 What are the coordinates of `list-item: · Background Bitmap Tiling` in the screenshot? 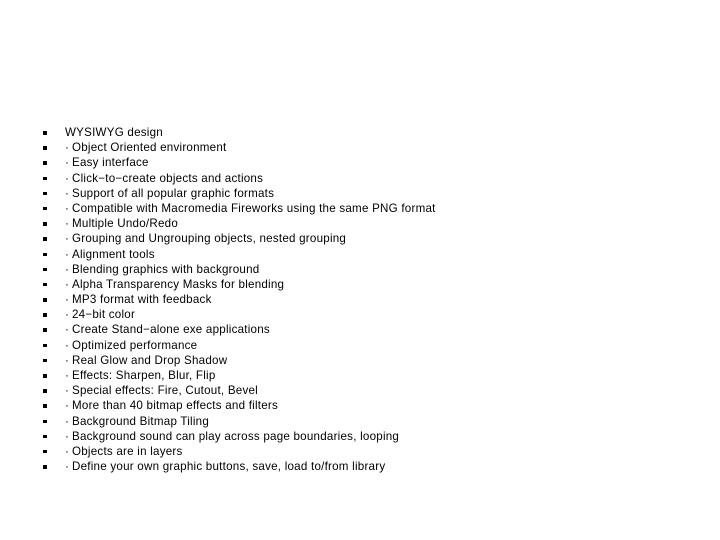 It's located at (360, 421).